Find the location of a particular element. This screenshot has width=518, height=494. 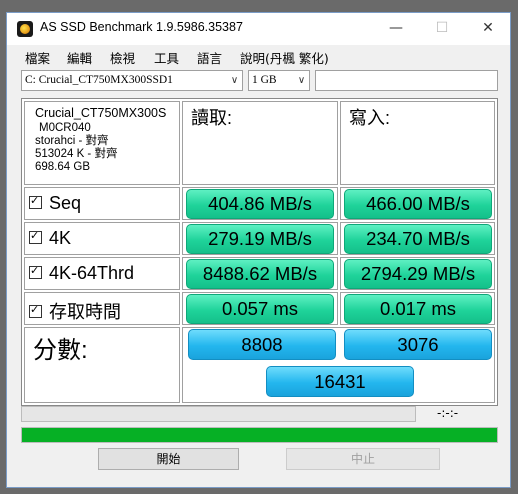

elapsed-time: -:-:- is located at coordinates (448, 413).